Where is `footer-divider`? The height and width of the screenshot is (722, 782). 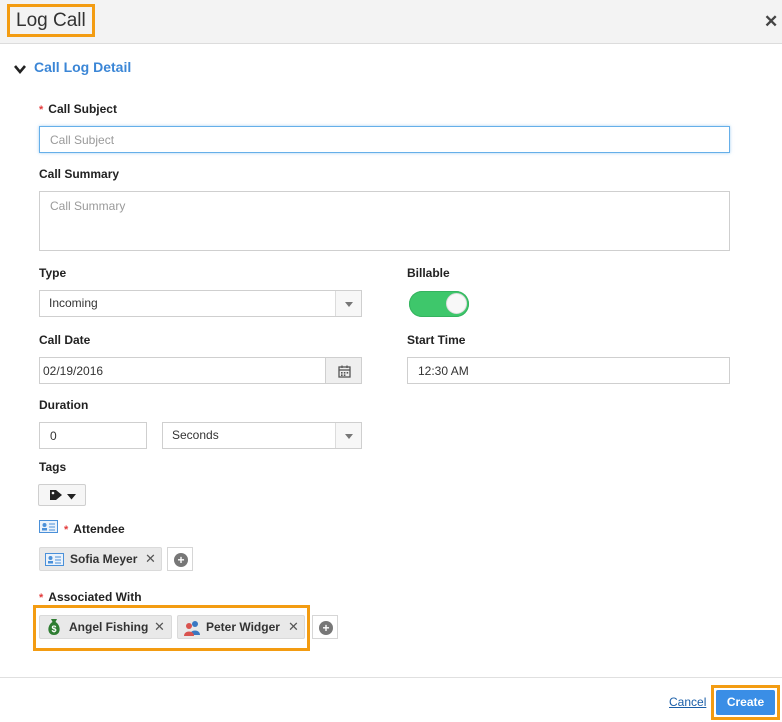
footer-divider is located at coordinates (391, 677).